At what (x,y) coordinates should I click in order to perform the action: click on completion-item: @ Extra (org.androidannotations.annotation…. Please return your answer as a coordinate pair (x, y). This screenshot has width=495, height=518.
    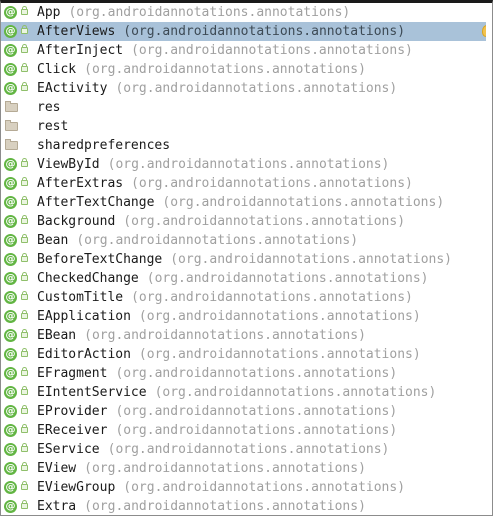
    Looking at the image, I should click on (246, 506).